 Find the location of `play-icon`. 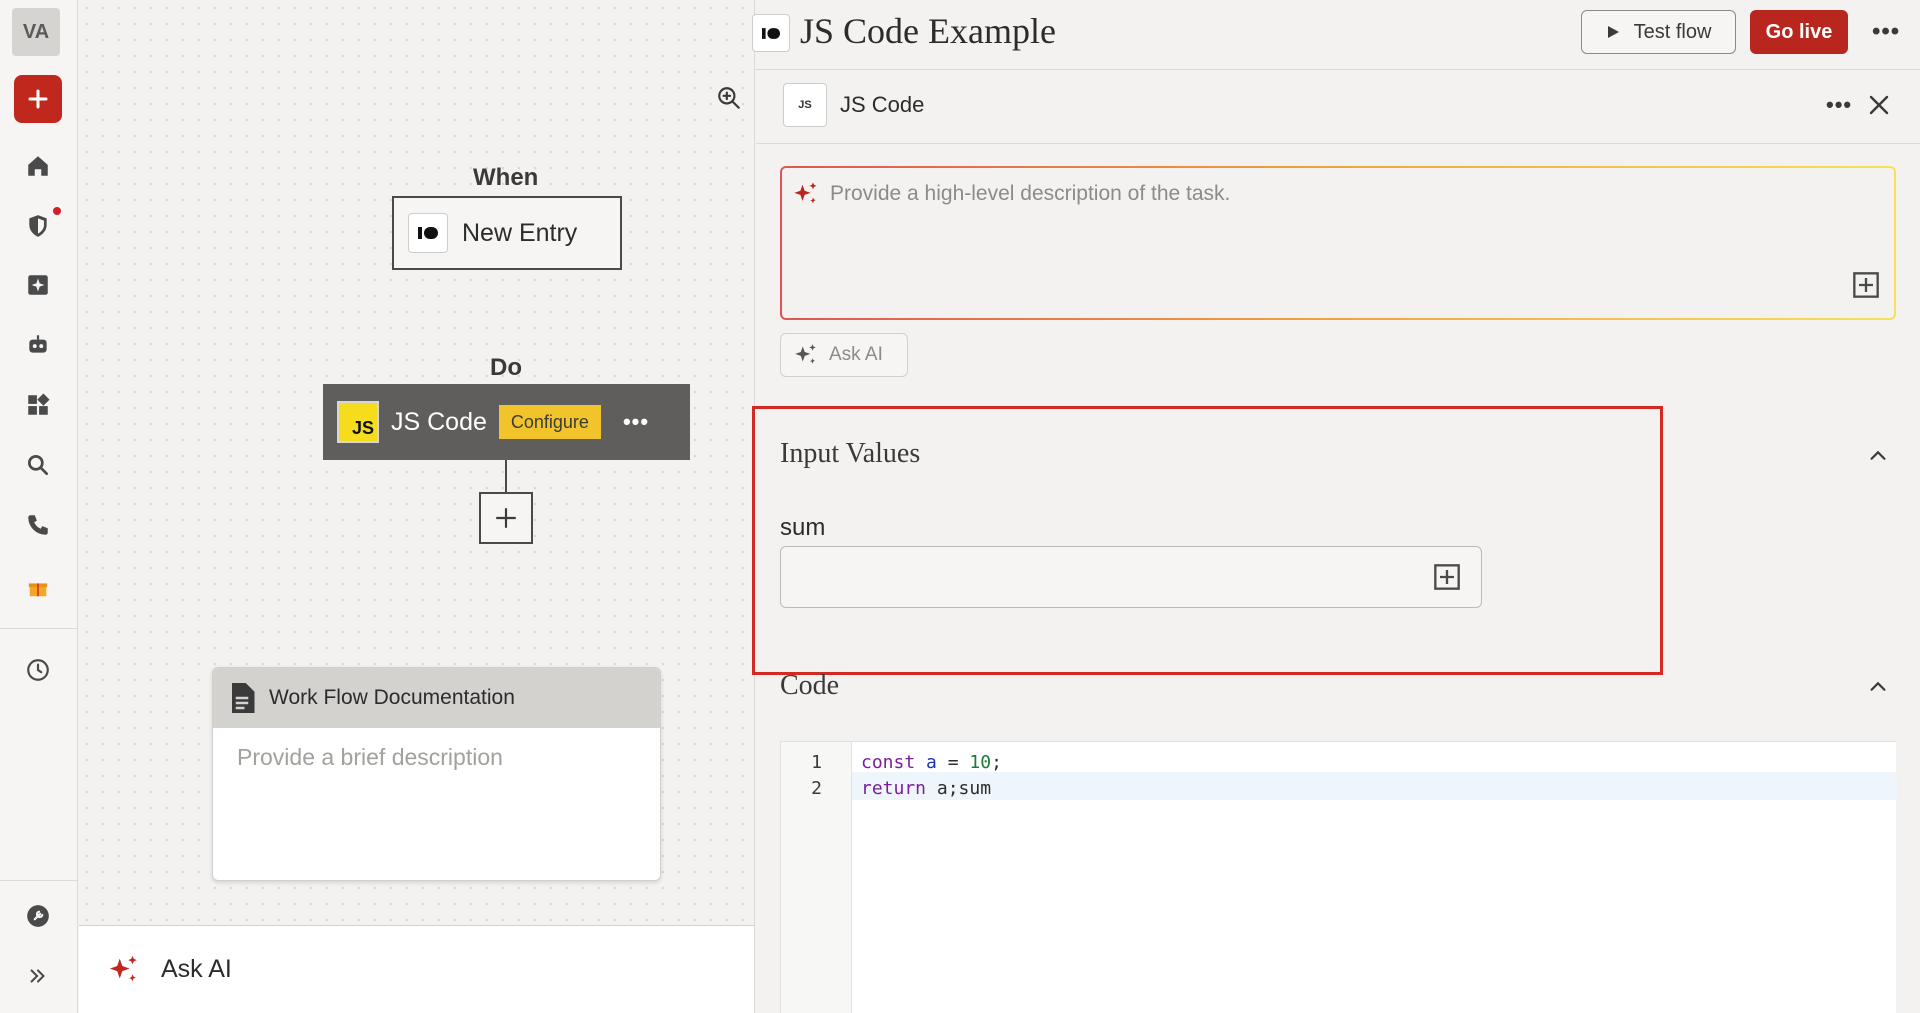

play-icon is located at coordinates (1613, 32).